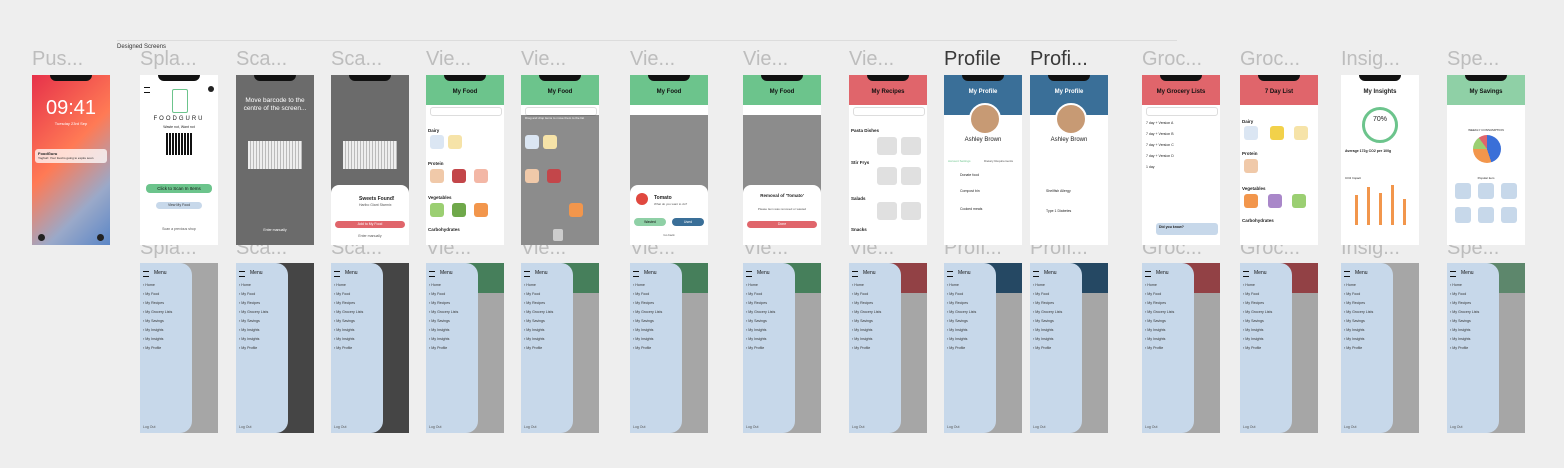 The width and height of the screenshot is (1564, 468). What do you see at coordinates (669, 235) in the screenshot?
I see `go-back-link: Go back` at bounding box center [669, 235].